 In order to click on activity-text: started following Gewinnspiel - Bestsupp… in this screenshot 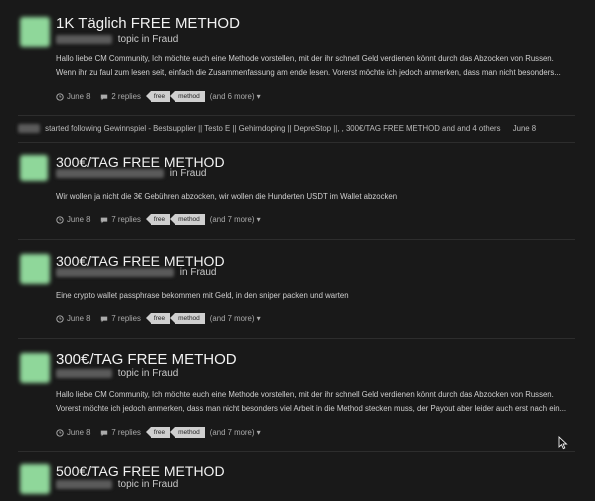, I will do `click(273, 128)`.